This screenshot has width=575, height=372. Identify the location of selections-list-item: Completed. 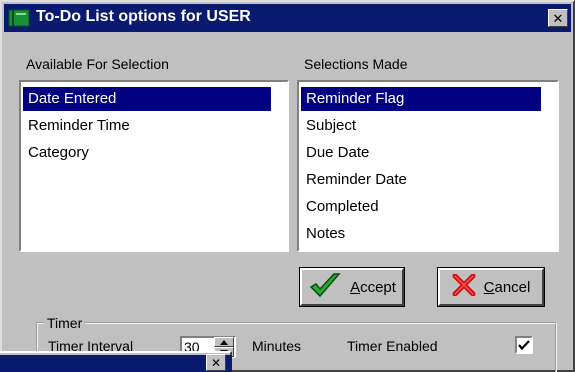
(421, 207).